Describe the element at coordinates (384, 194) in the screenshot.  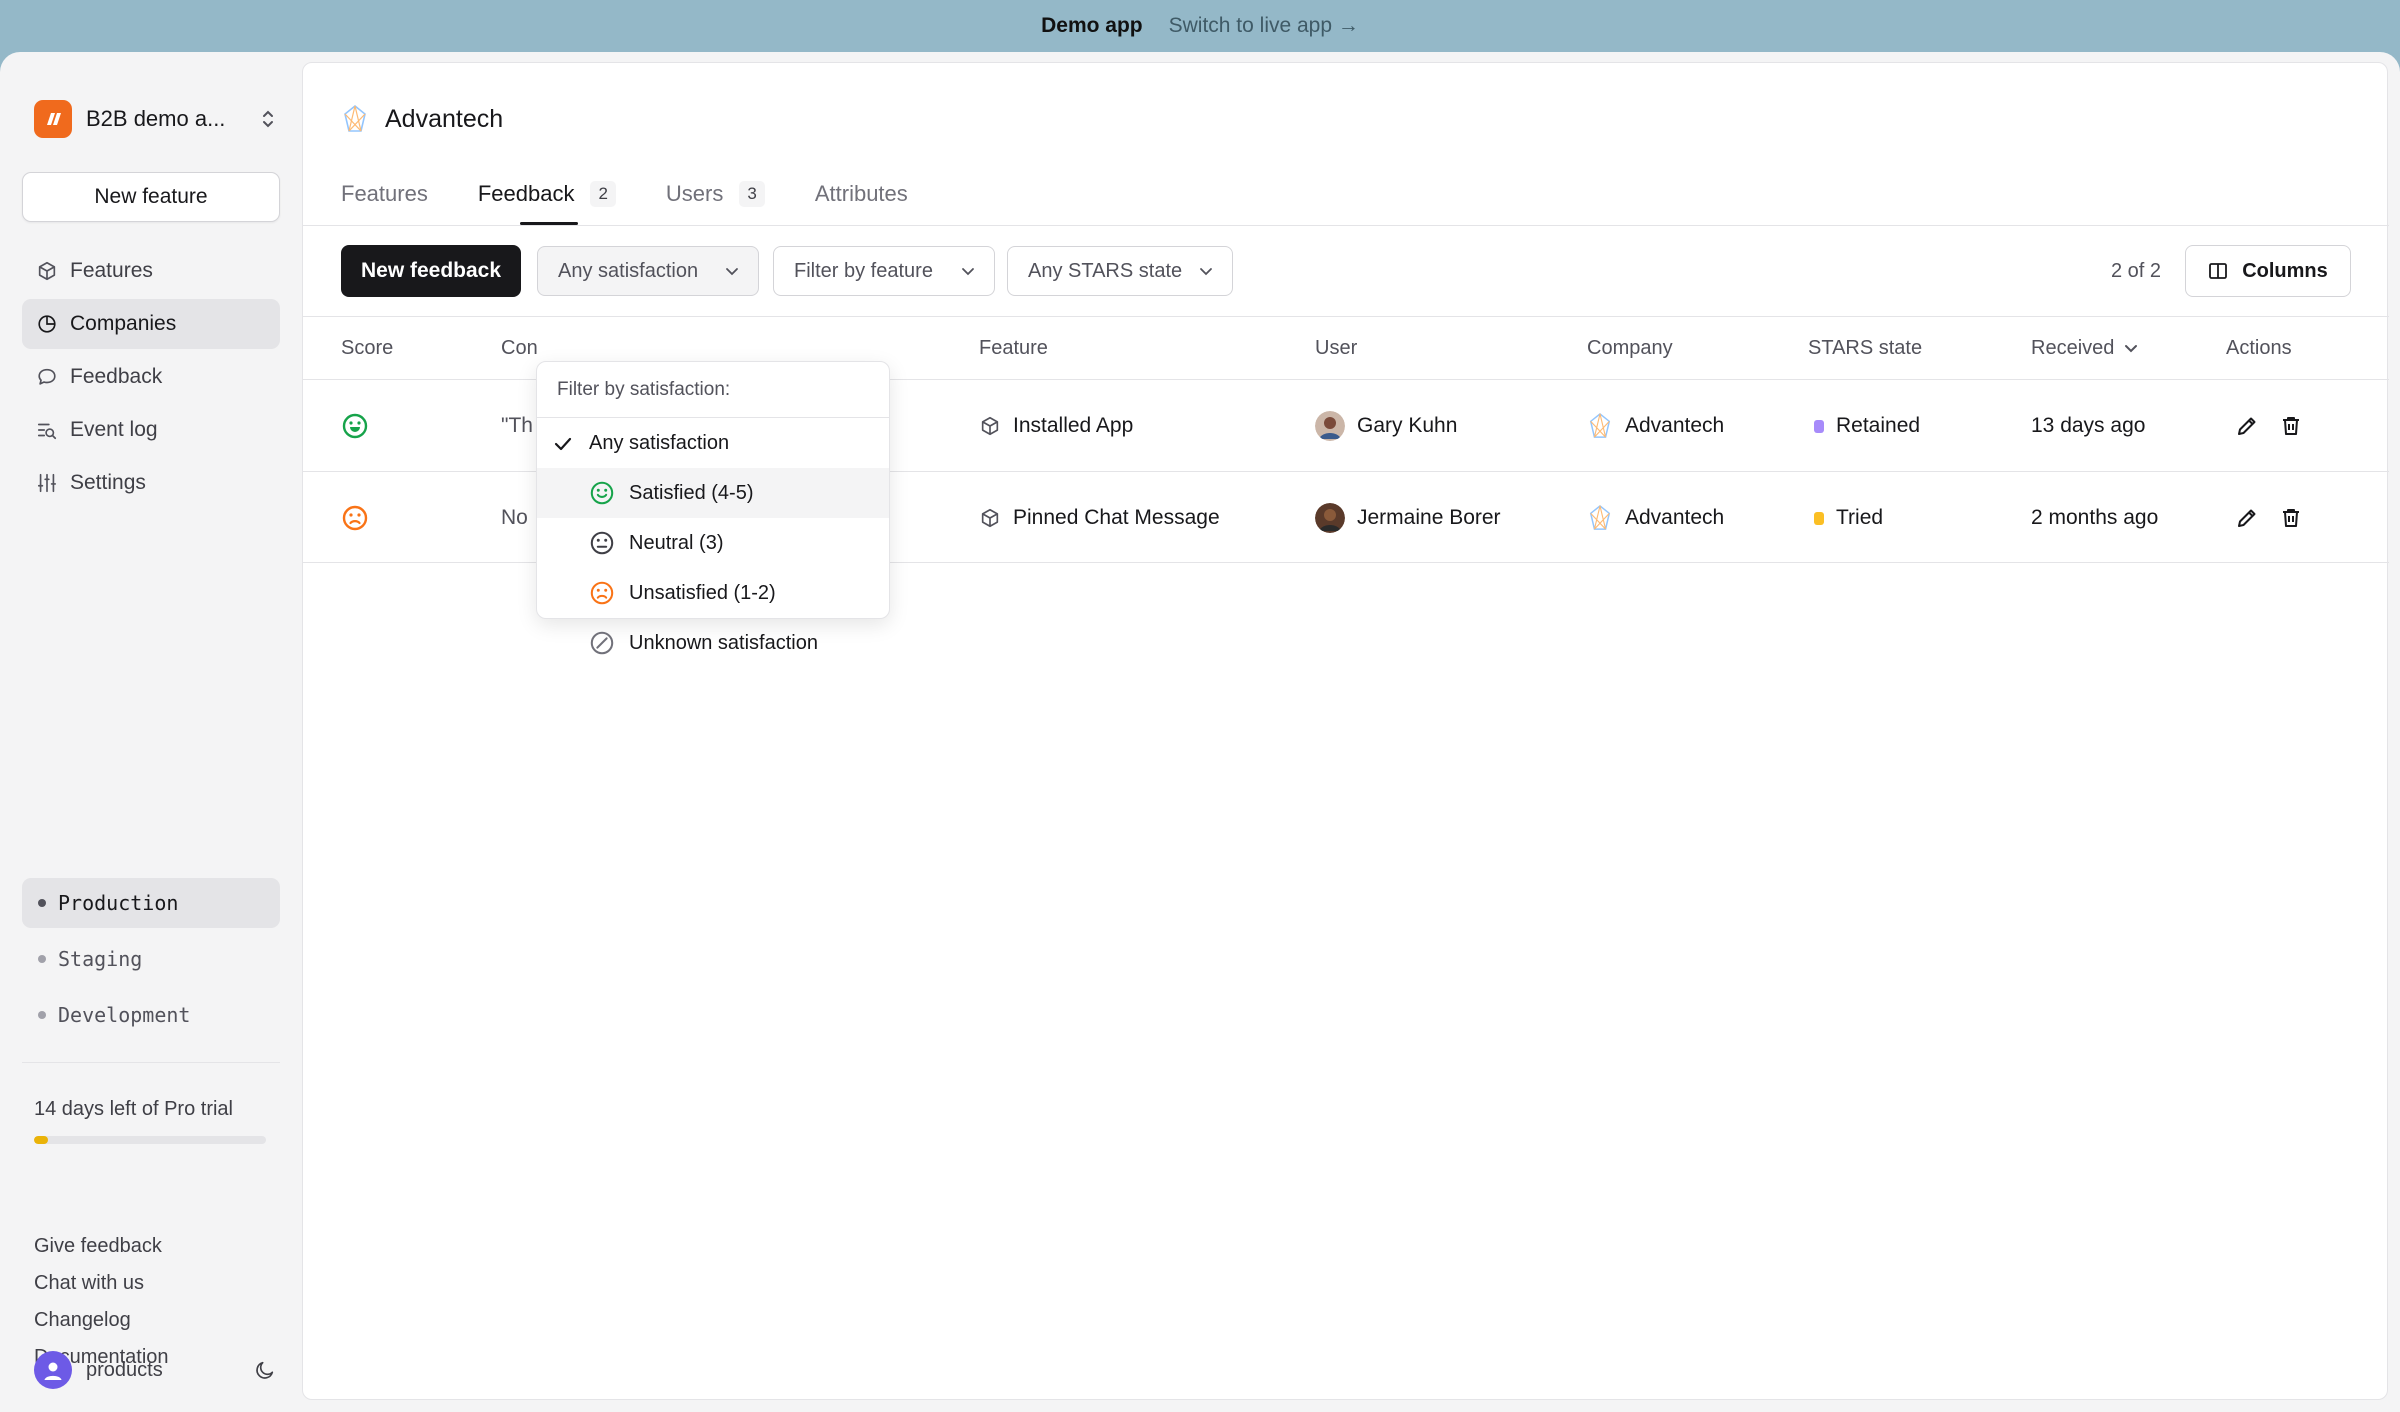
I see `tab-features: Features` at that location.